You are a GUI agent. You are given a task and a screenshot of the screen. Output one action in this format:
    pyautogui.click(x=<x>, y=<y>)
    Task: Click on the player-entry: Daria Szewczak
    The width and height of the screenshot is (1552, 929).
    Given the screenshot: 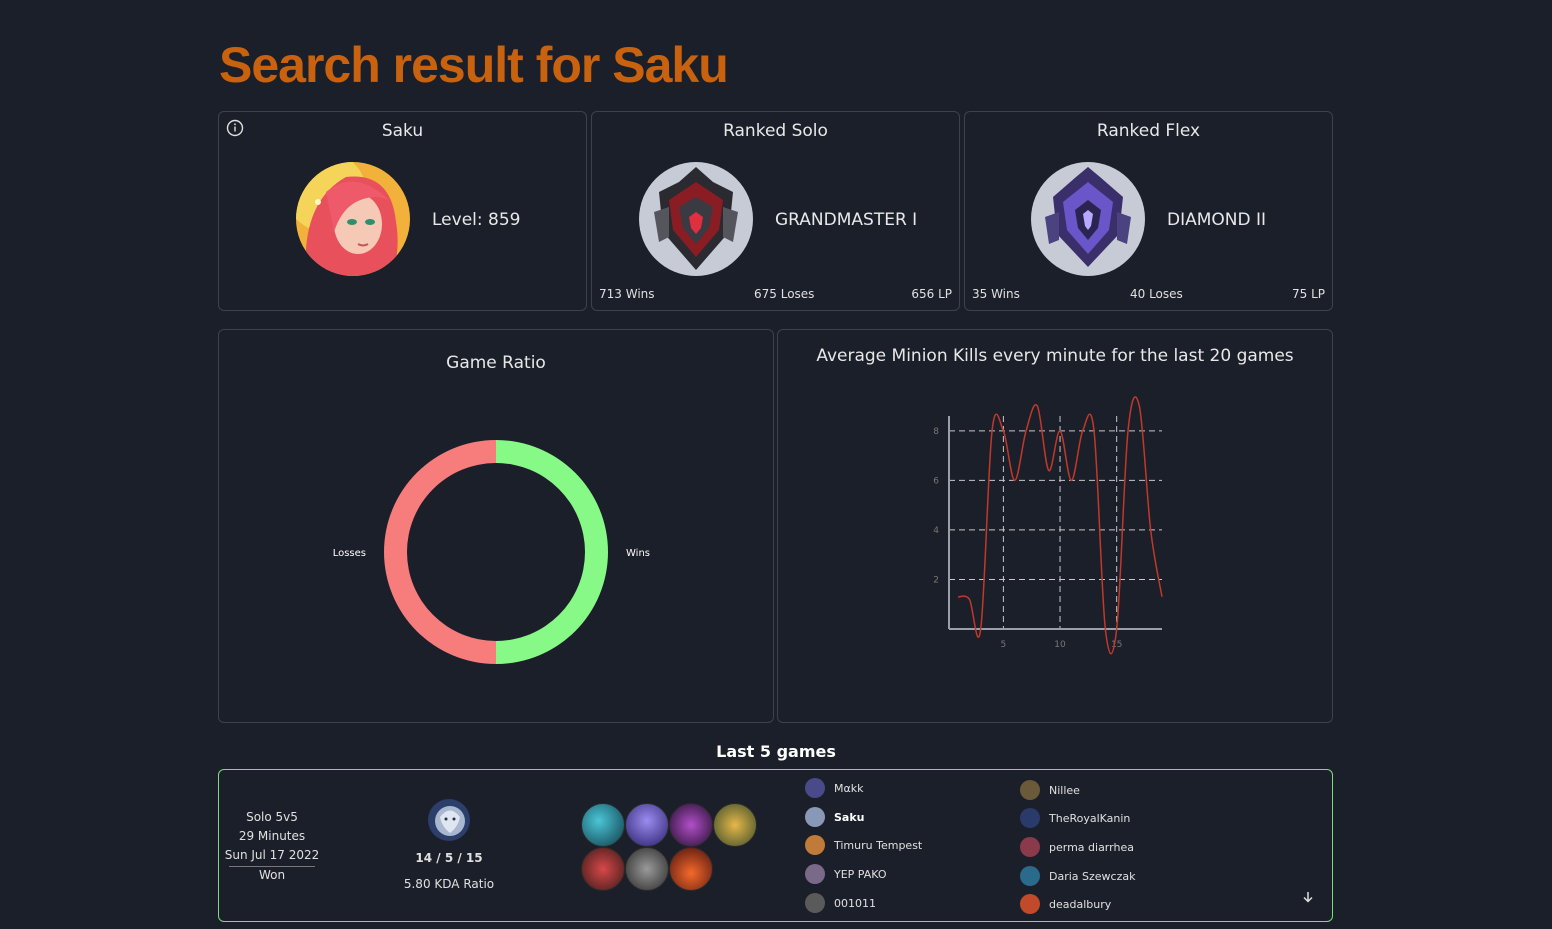 What is the action you would take?
    pyautogui.click(x=1077, y=876)
    